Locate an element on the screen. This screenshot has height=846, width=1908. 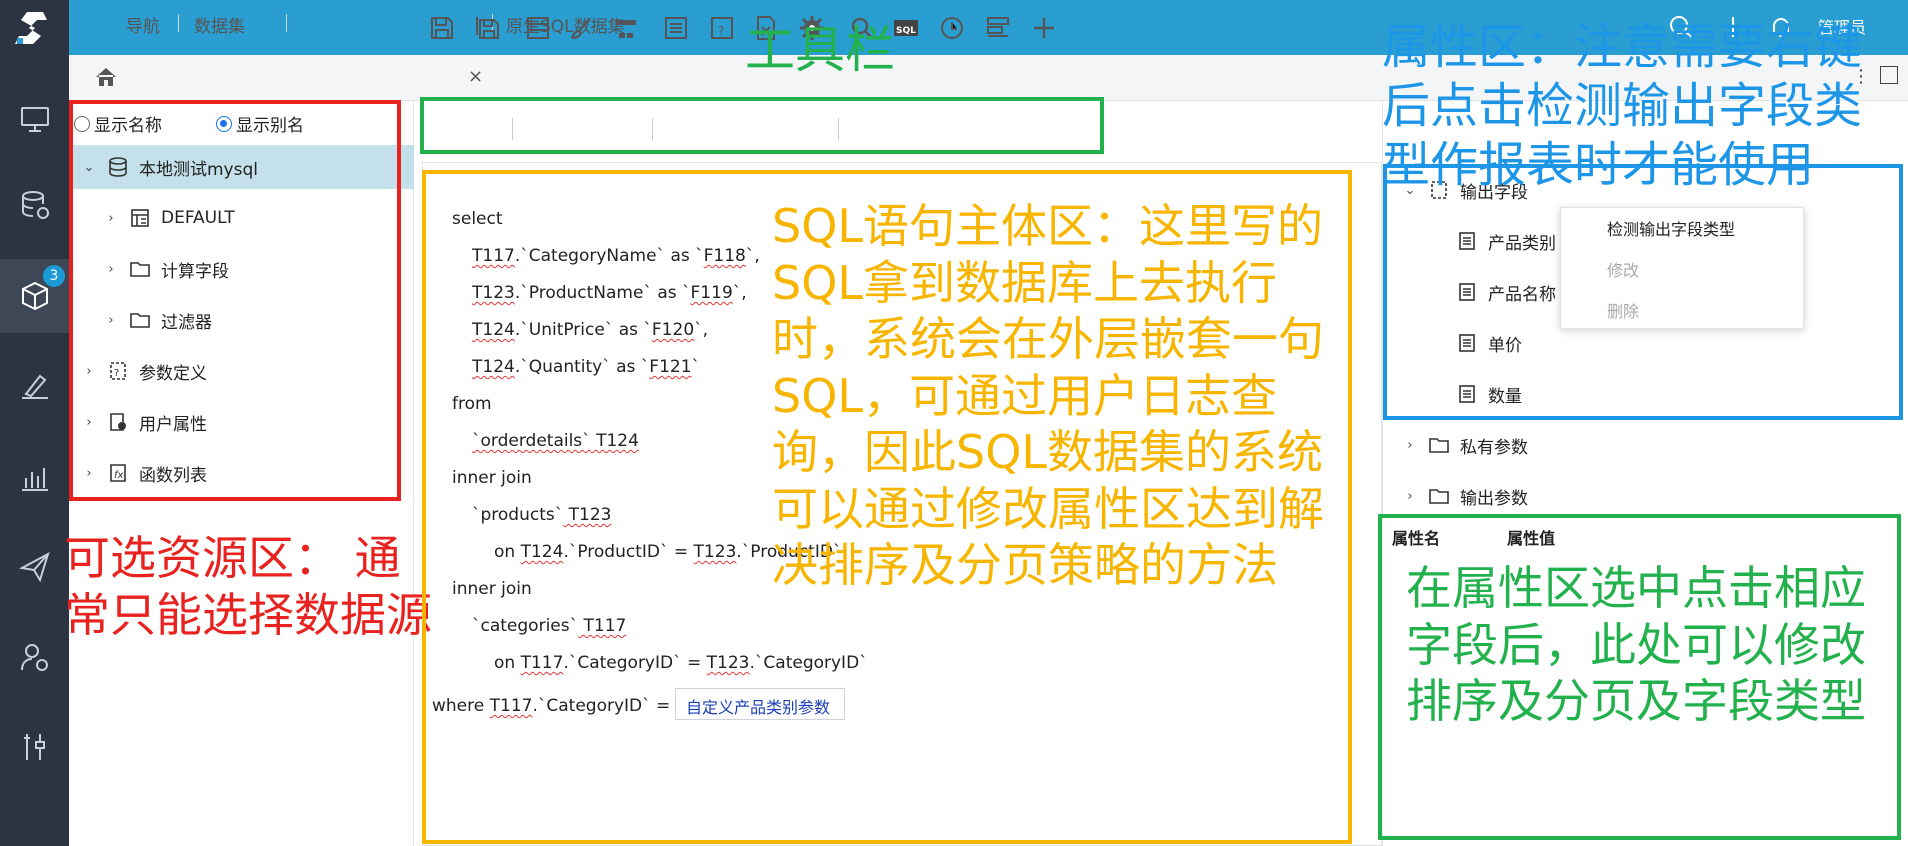
monitor-icon is located at coordinates (34, 119).